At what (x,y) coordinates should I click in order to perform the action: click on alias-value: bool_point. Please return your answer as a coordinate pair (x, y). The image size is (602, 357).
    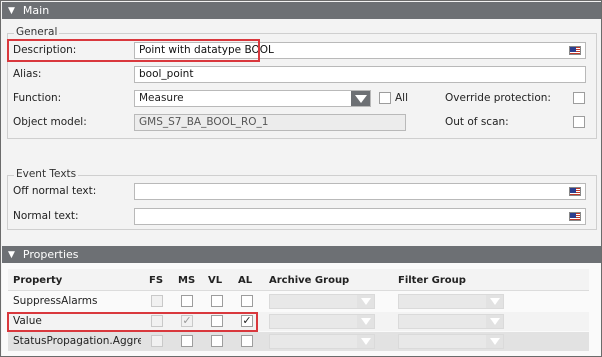
    Looking at the image, I should click on (166, 74).